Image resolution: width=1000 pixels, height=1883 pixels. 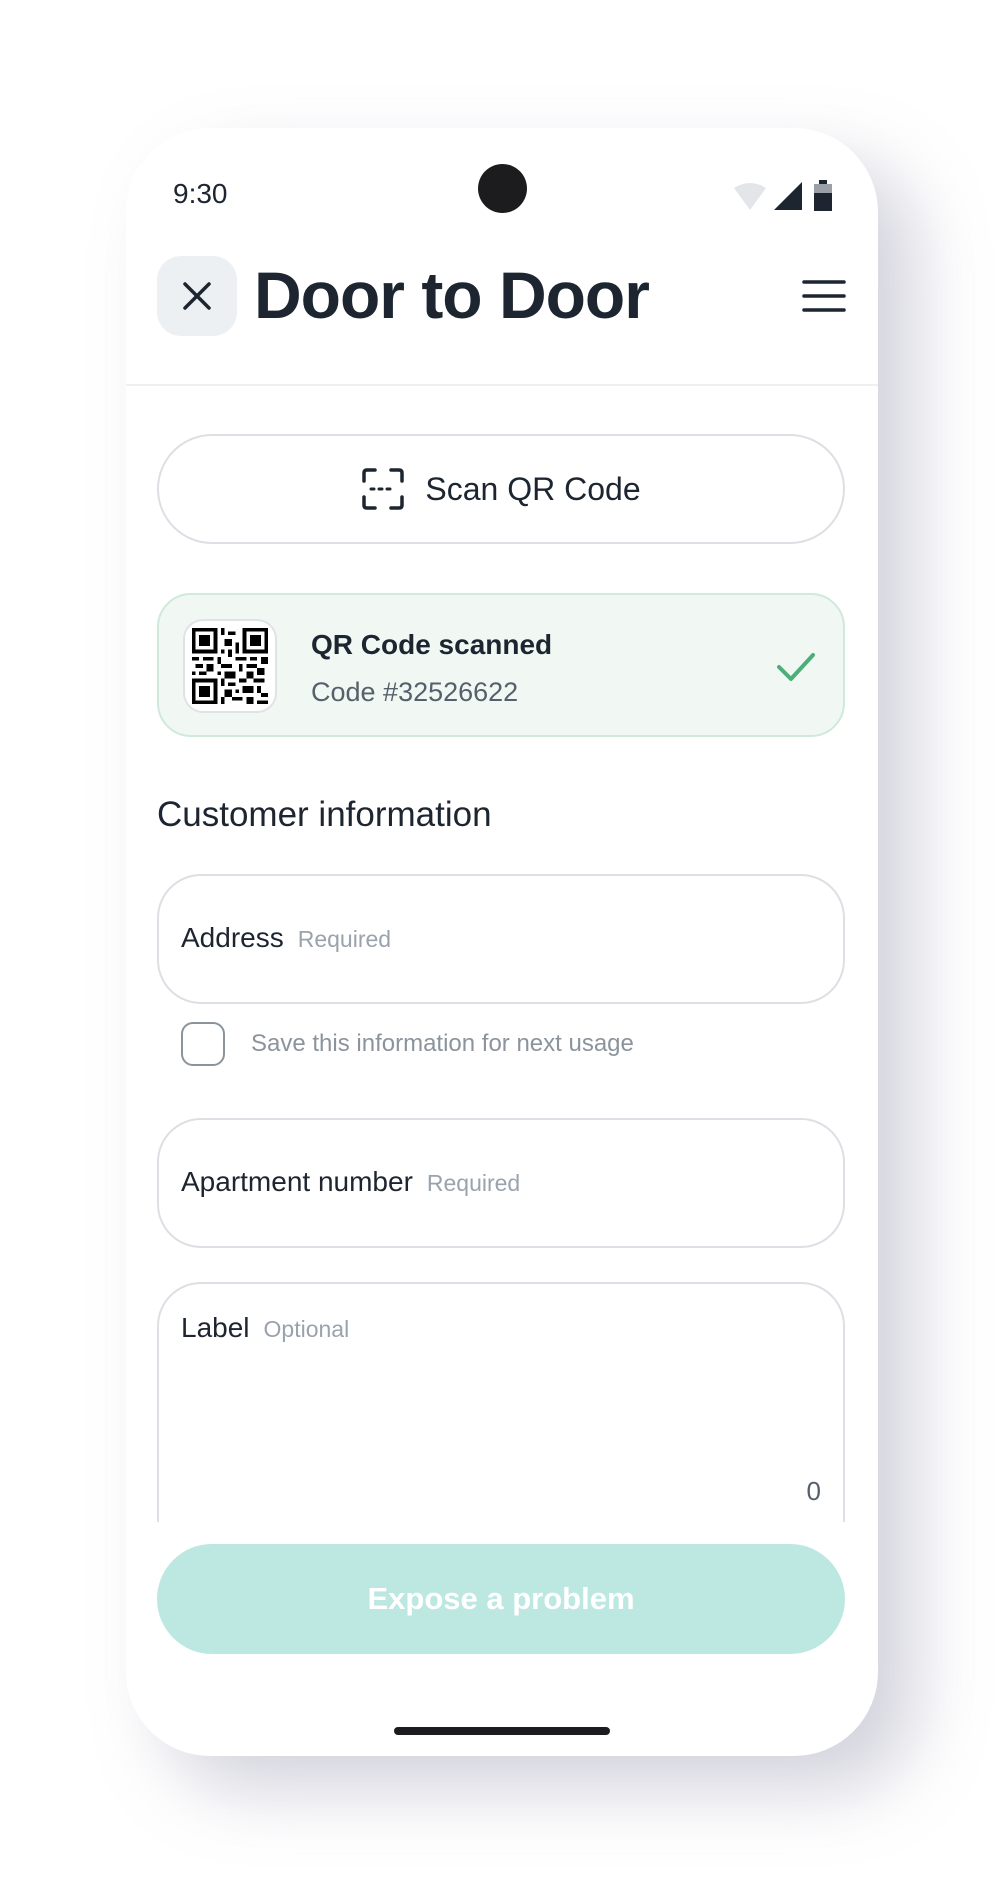 I want to click on qr-code-icon, so click(x=230, y=666).